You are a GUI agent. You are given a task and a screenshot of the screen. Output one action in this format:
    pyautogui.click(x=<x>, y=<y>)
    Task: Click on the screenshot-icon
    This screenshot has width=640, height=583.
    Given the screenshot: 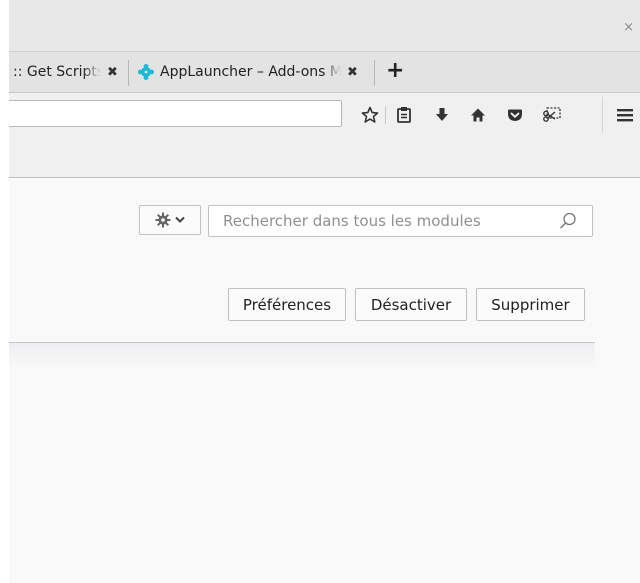 What is the action you would take?
    pyautogui.click(x=552, y=115)
    